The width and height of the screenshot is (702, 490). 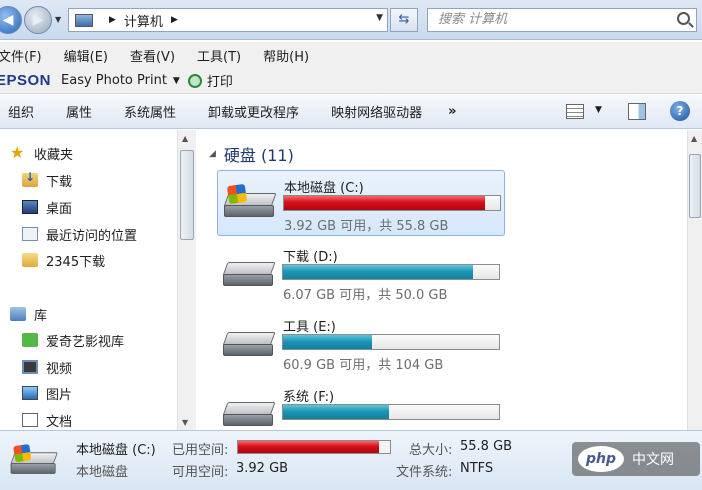 I want to click on watermark-site: 中文网, so click(x=653, y=460).